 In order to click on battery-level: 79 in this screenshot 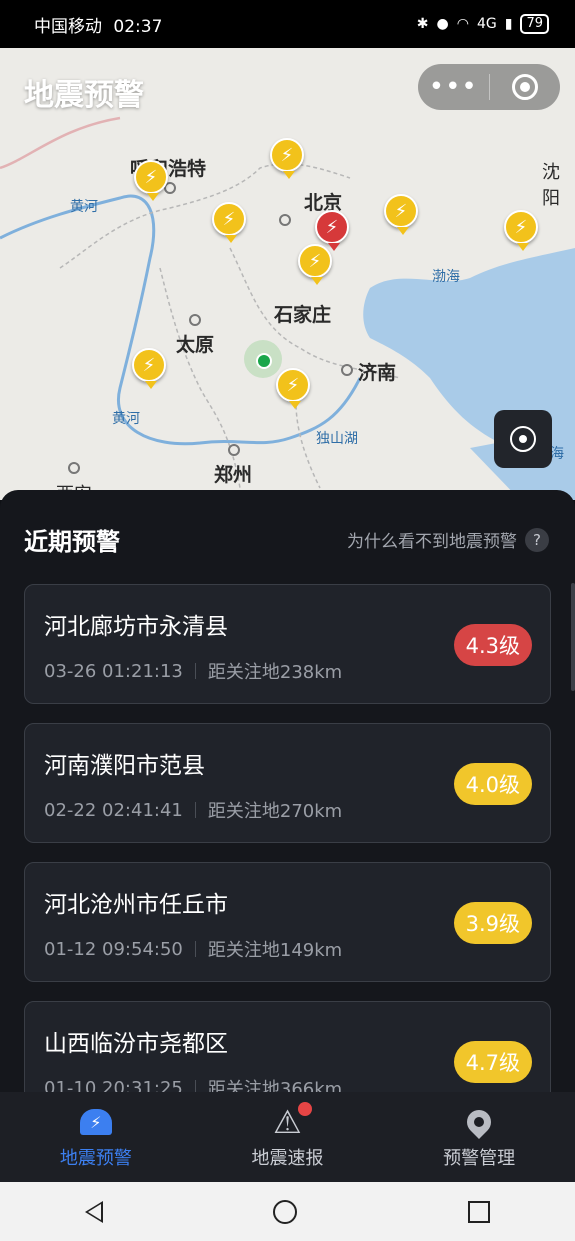, I will do `click(534, 24)`.